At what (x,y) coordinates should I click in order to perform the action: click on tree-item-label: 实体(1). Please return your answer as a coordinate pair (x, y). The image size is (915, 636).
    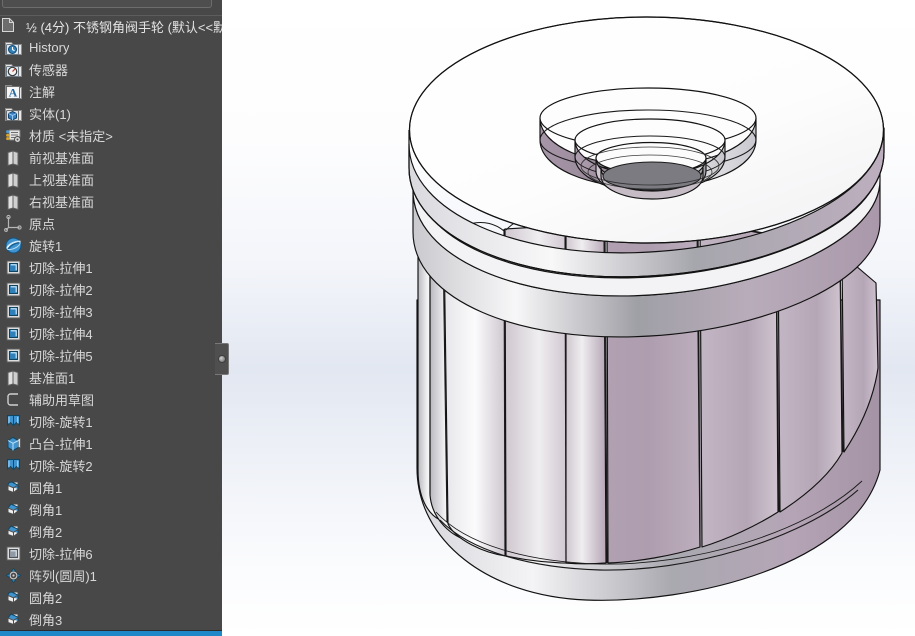
    Looking at the image, I should click on (50, 114).